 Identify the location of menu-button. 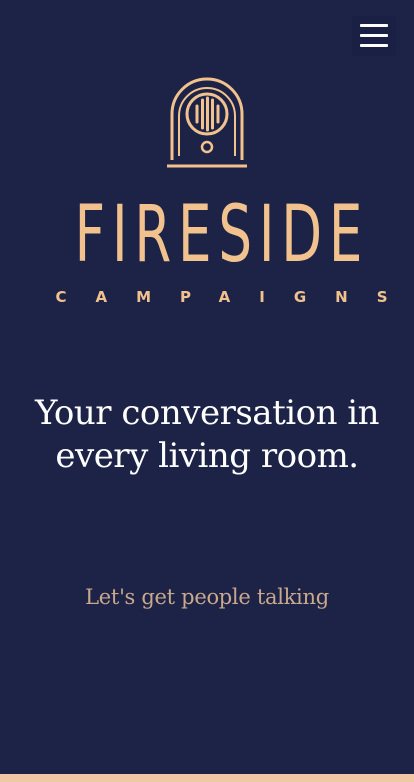
(374, 36).